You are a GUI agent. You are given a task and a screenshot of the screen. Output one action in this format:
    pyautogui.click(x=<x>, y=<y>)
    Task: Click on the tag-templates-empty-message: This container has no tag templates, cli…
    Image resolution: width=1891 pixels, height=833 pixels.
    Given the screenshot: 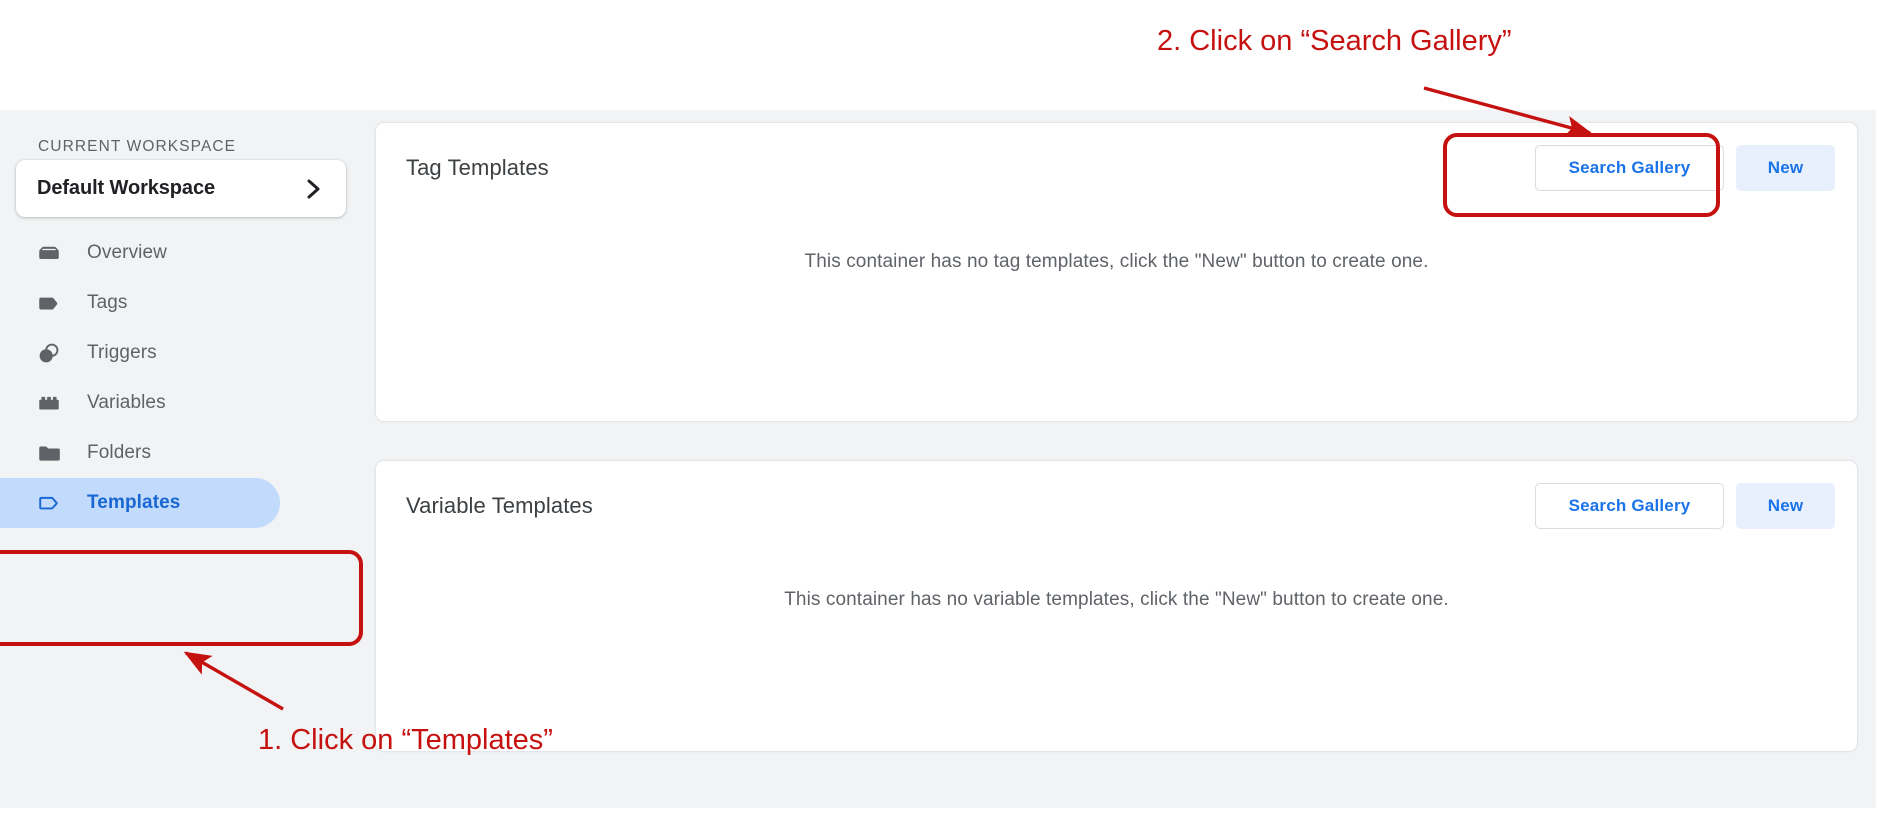 What is the action you would take?
    pyautogui.click(x=1116, y=261)
    